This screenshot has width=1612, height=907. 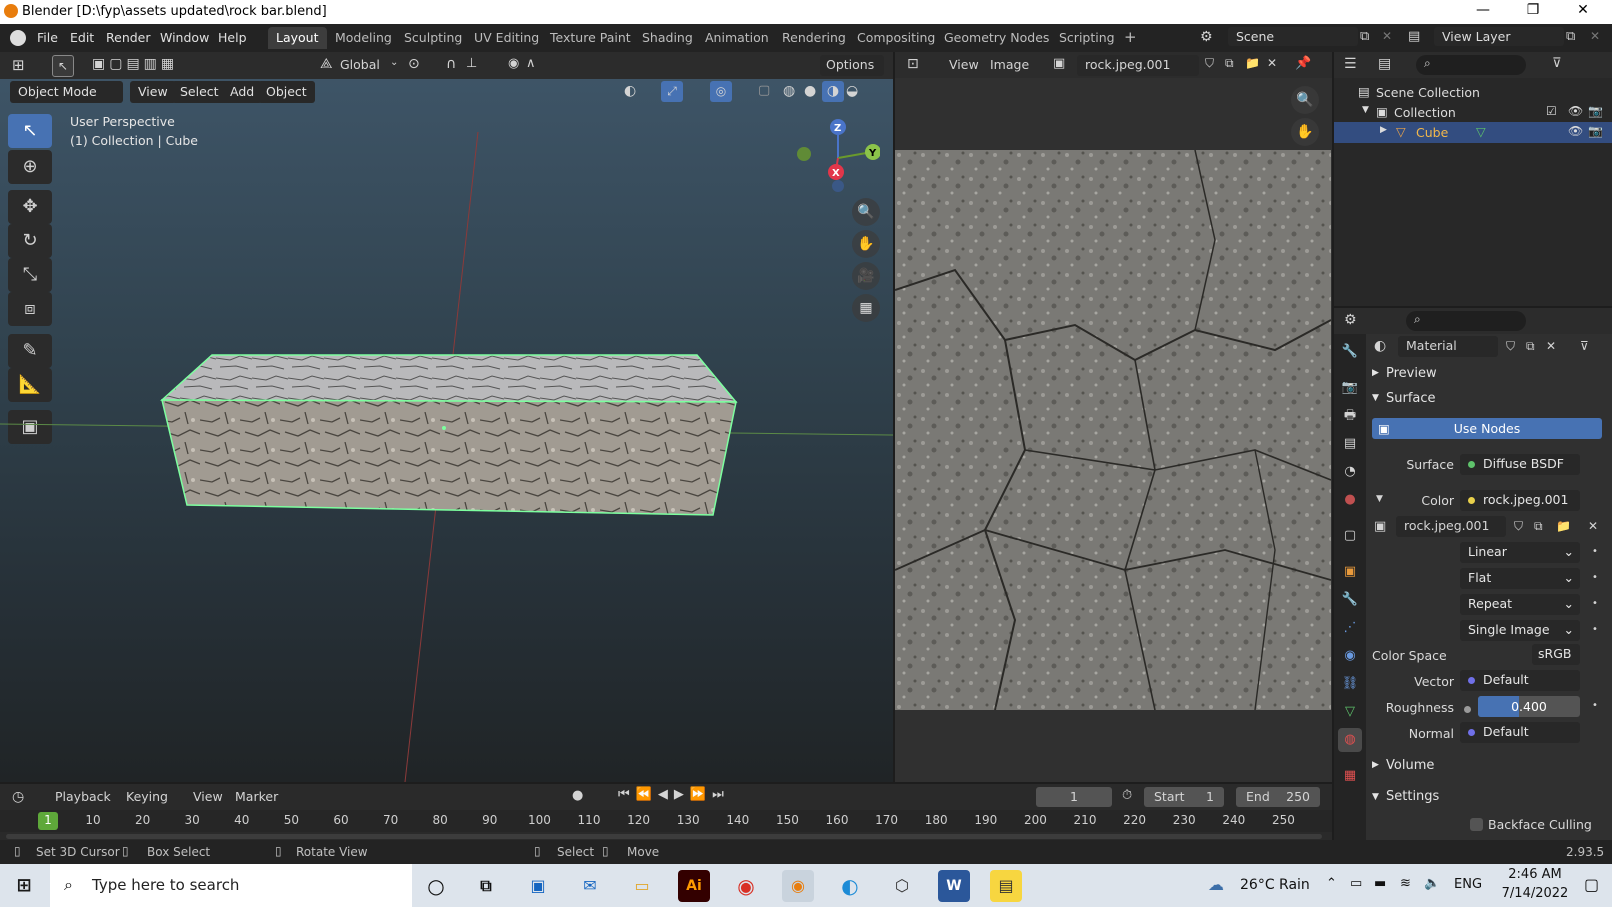 What do you see at coordinates (1520, 552) in the screenshot?
I see `interpolation-dropdown: Linear ⌄` at bounding box center [1520, 552].